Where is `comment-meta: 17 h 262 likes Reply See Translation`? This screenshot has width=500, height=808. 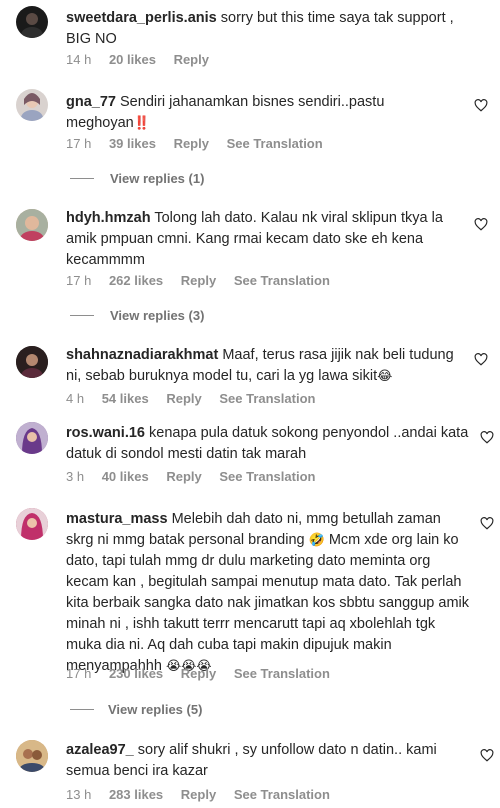
comment-meta: 17 h 262 likes Reply See Translation is located at coordinates (205, 280).